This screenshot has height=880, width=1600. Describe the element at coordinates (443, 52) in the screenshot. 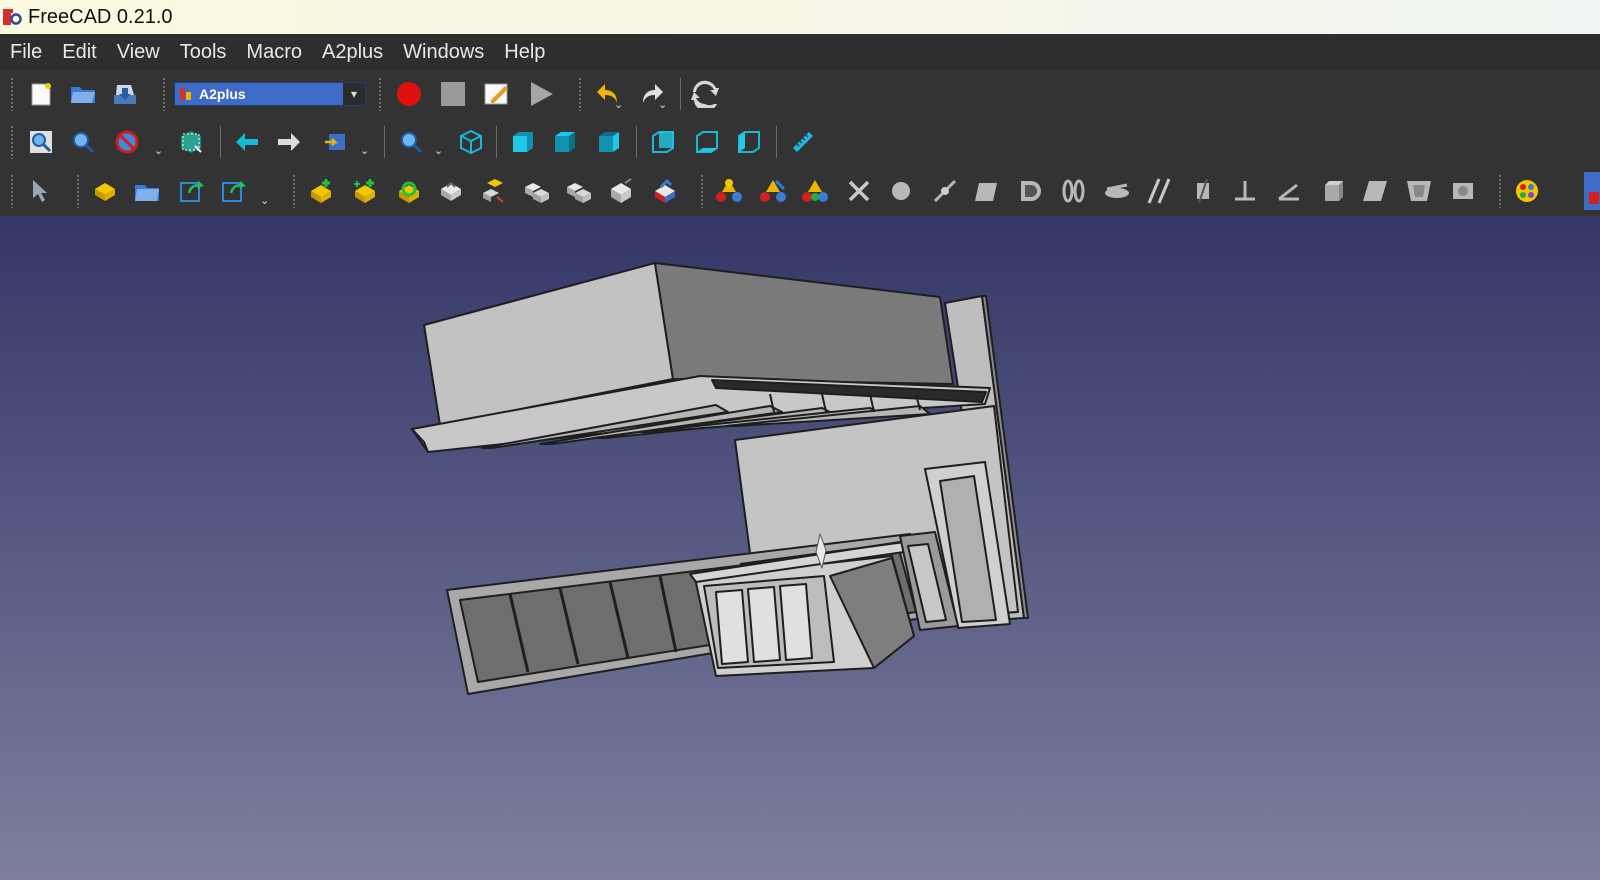

I see `menu-windows: Windows` at that location.